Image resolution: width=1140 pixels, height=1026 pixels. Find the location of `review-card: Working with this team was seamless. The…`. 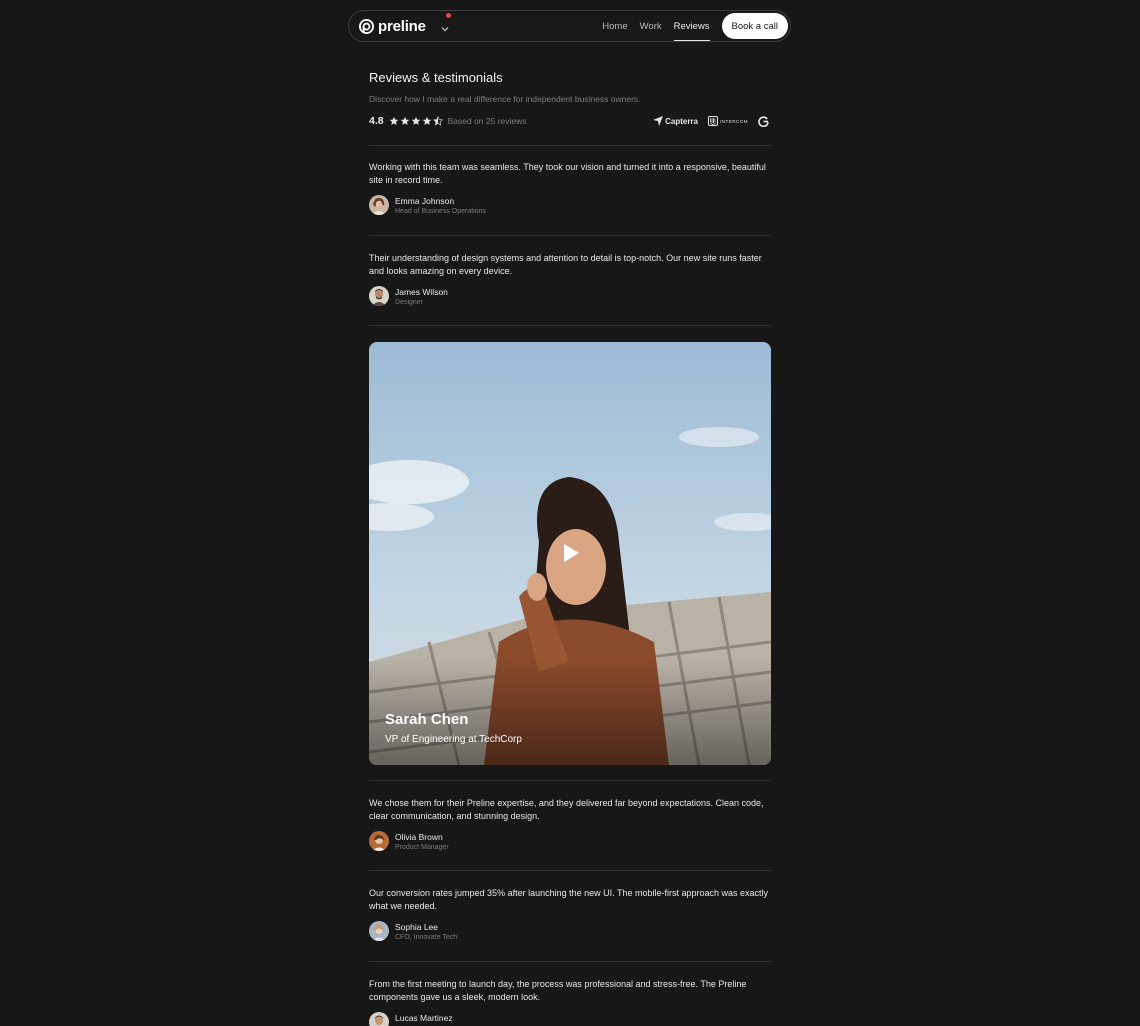

review-card: Working with this team was seamless. The… is located at coordinates (570, 189).